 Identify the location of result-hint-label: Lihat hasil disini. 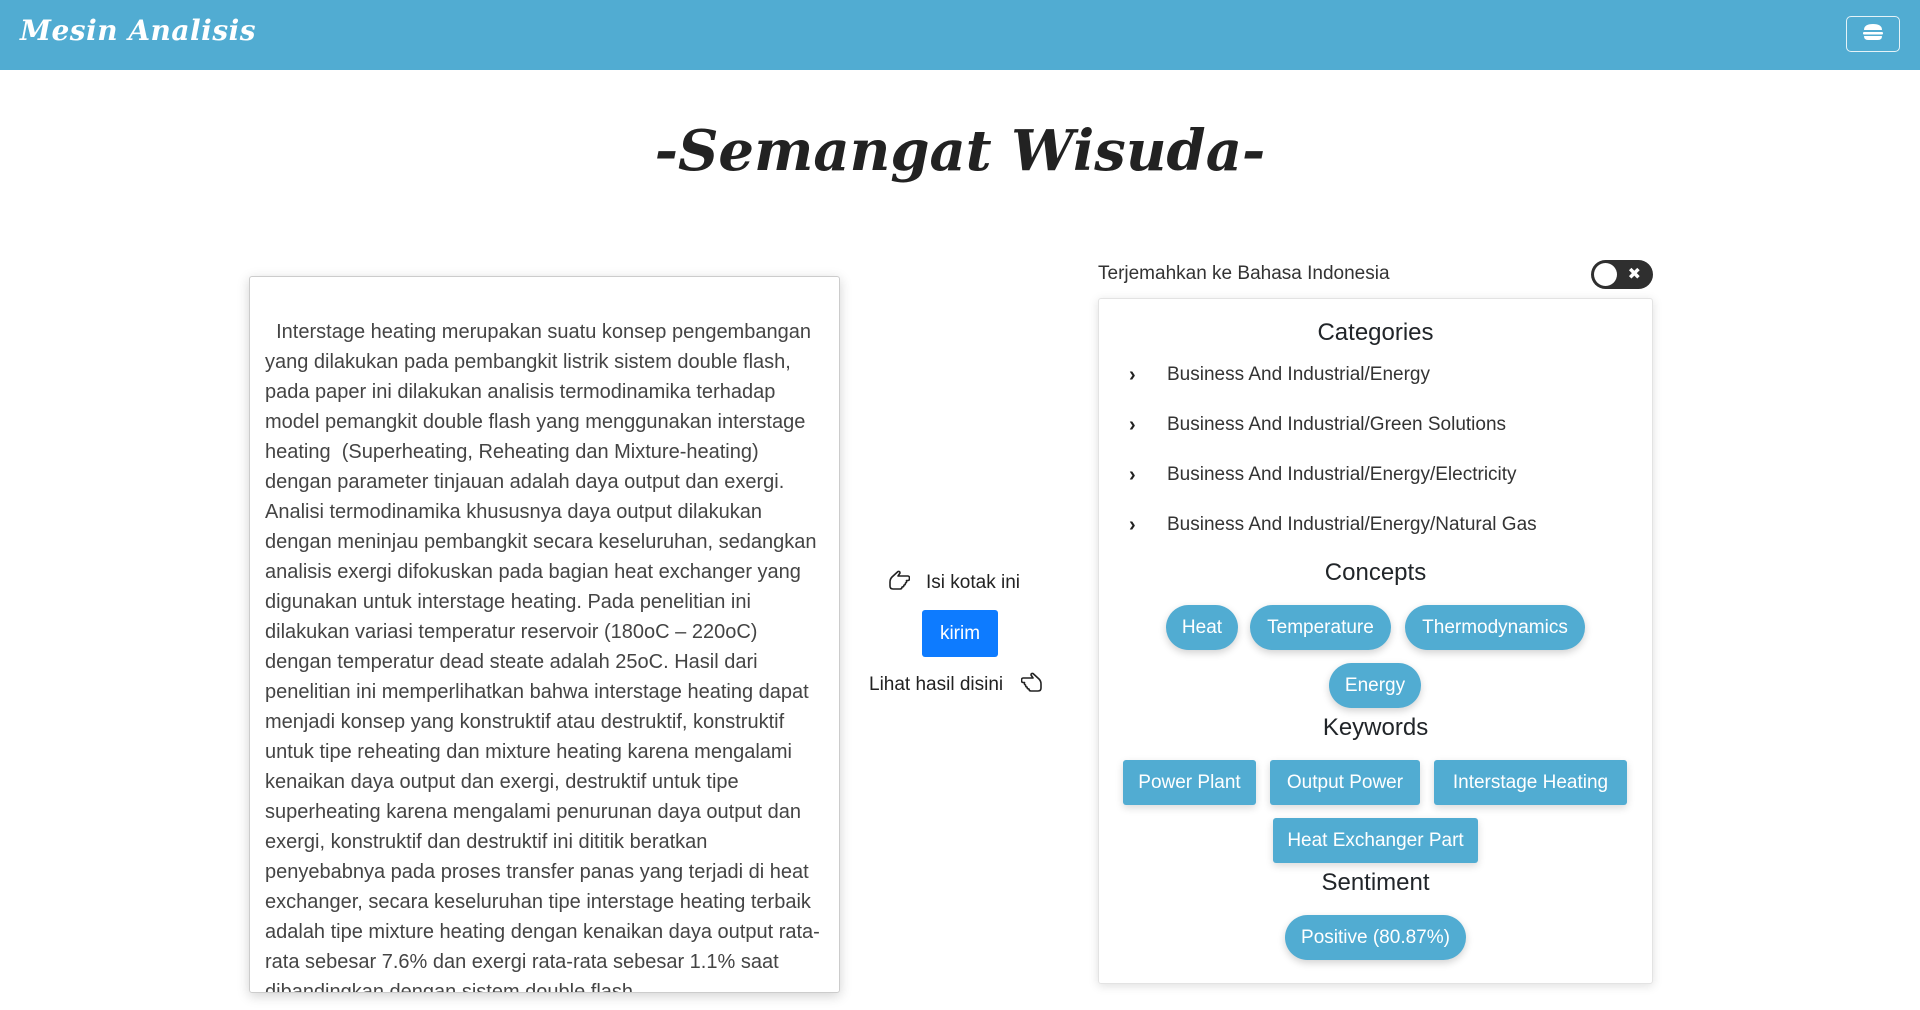
(936, 684).